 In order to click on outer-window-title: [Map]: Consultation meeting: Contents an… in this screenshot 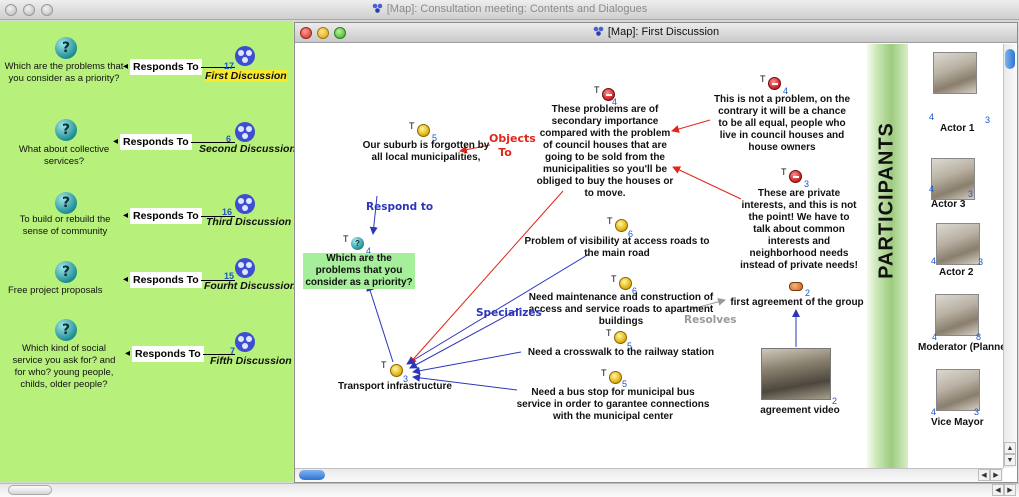, I will do `click(509, 9)`.